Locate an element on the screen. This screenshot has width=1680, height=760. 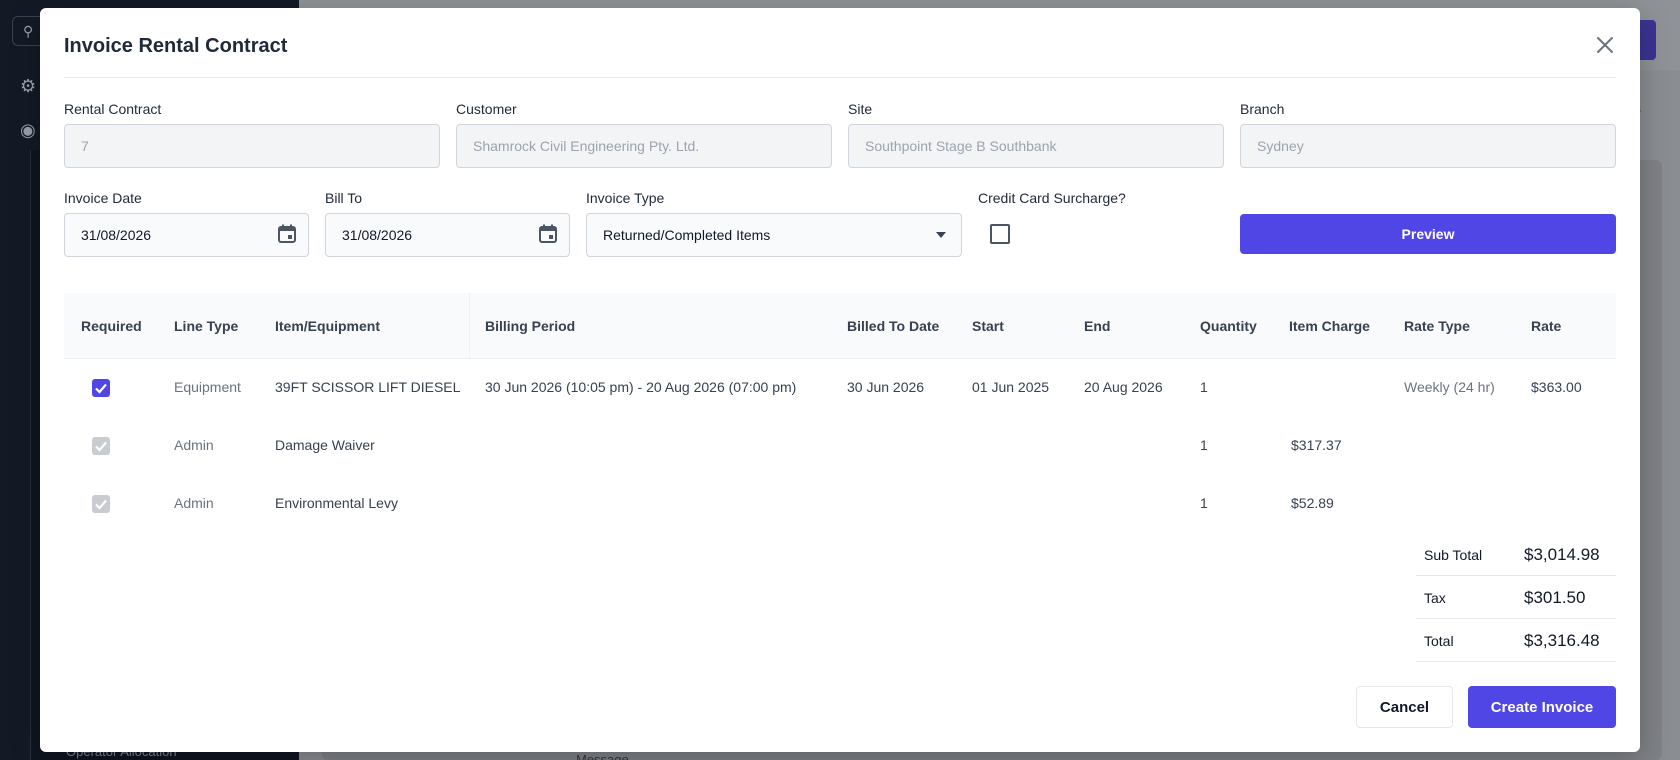
invoice-date-input is located at coordinates (186, 235).